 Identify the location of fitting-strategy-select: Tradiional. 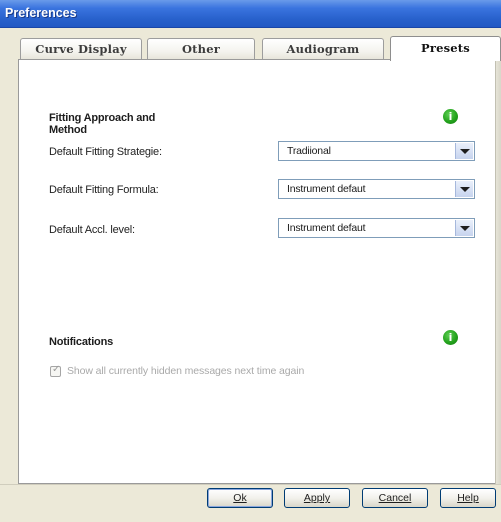
(376, 151).